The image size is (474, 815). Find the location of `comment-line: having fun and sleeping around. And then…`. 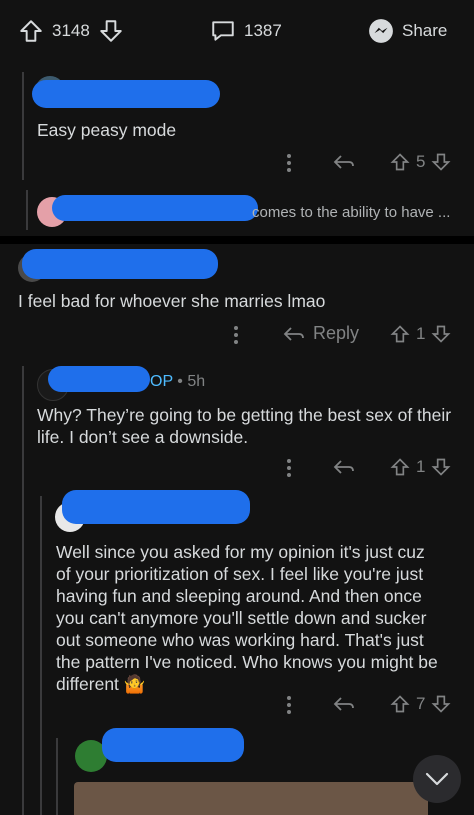

comment-line: having fun and sleeping around. And then… is located at coordinates (239, 596).